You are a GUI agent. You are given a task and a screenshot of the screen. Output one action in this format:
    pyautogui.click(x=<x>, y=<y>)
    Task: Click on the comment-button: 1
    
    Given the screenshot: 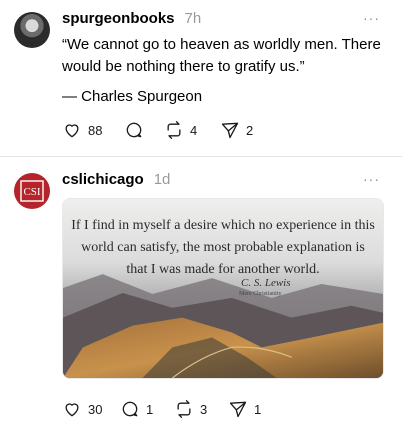 What is the action you would take?
    pyautogui.click(x=147, y=409)
    